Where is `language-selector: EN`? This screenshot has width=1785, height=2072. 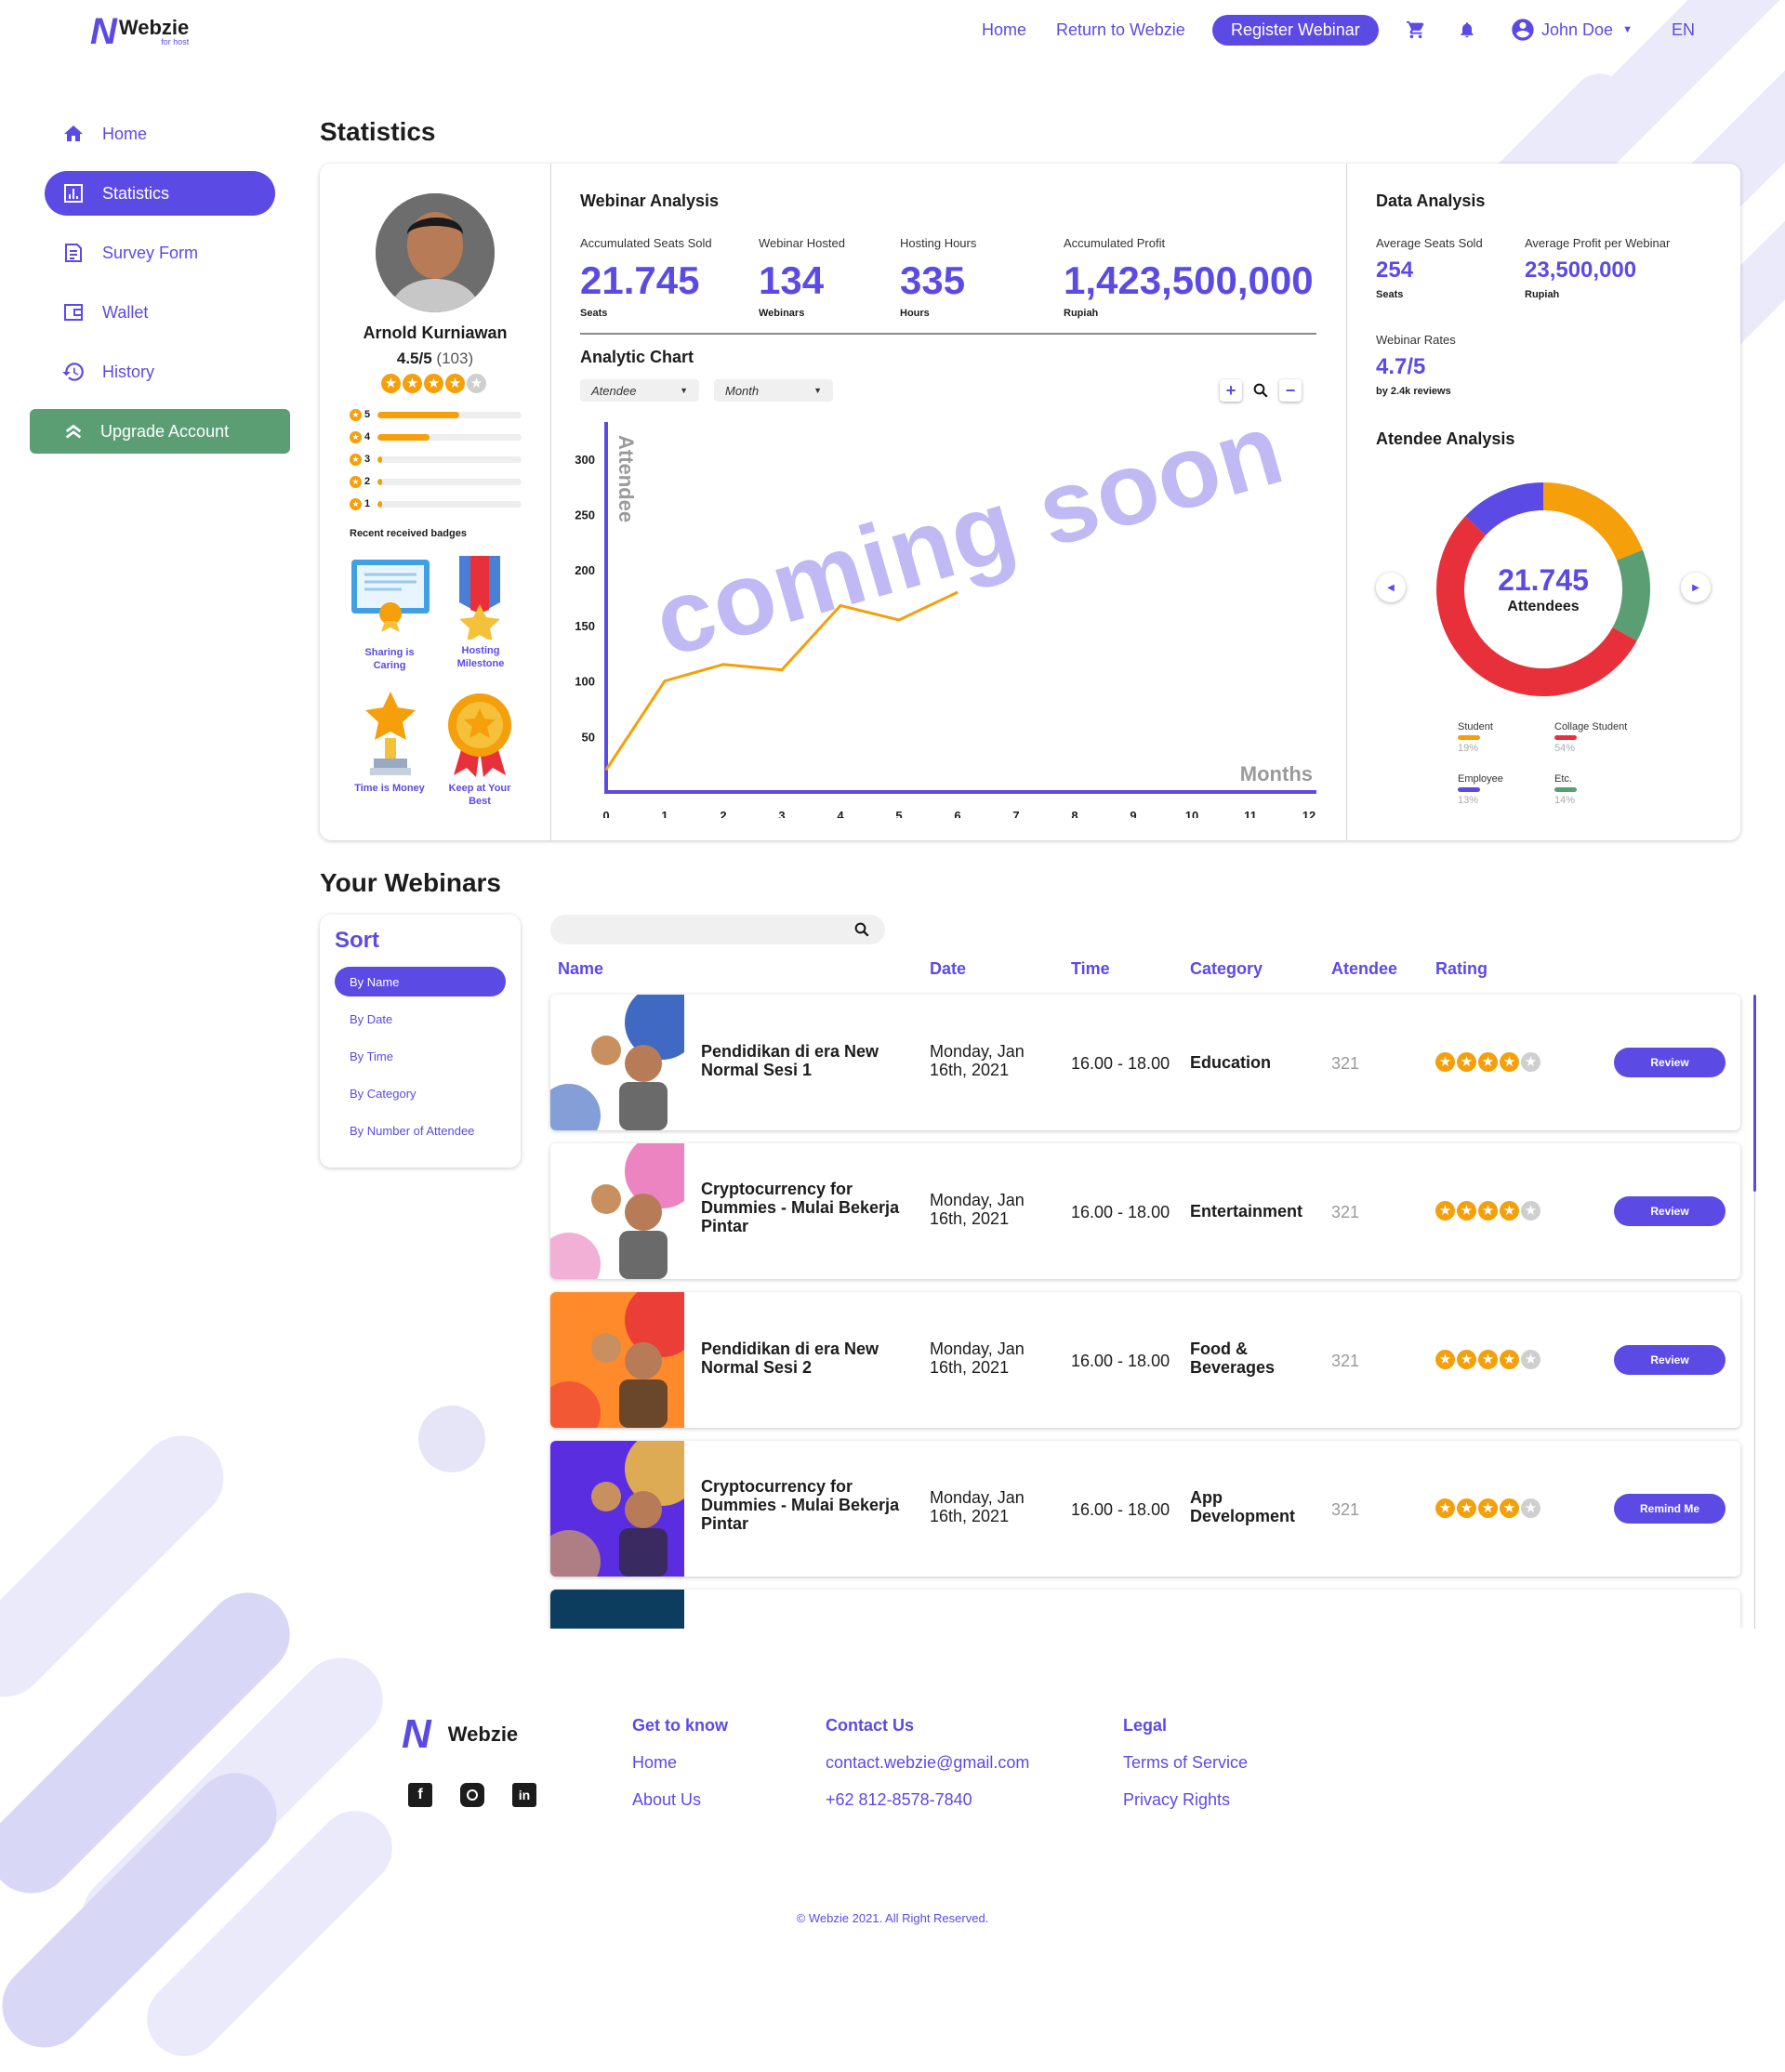 language-selector: EN is located at coordinates (1683, 30).